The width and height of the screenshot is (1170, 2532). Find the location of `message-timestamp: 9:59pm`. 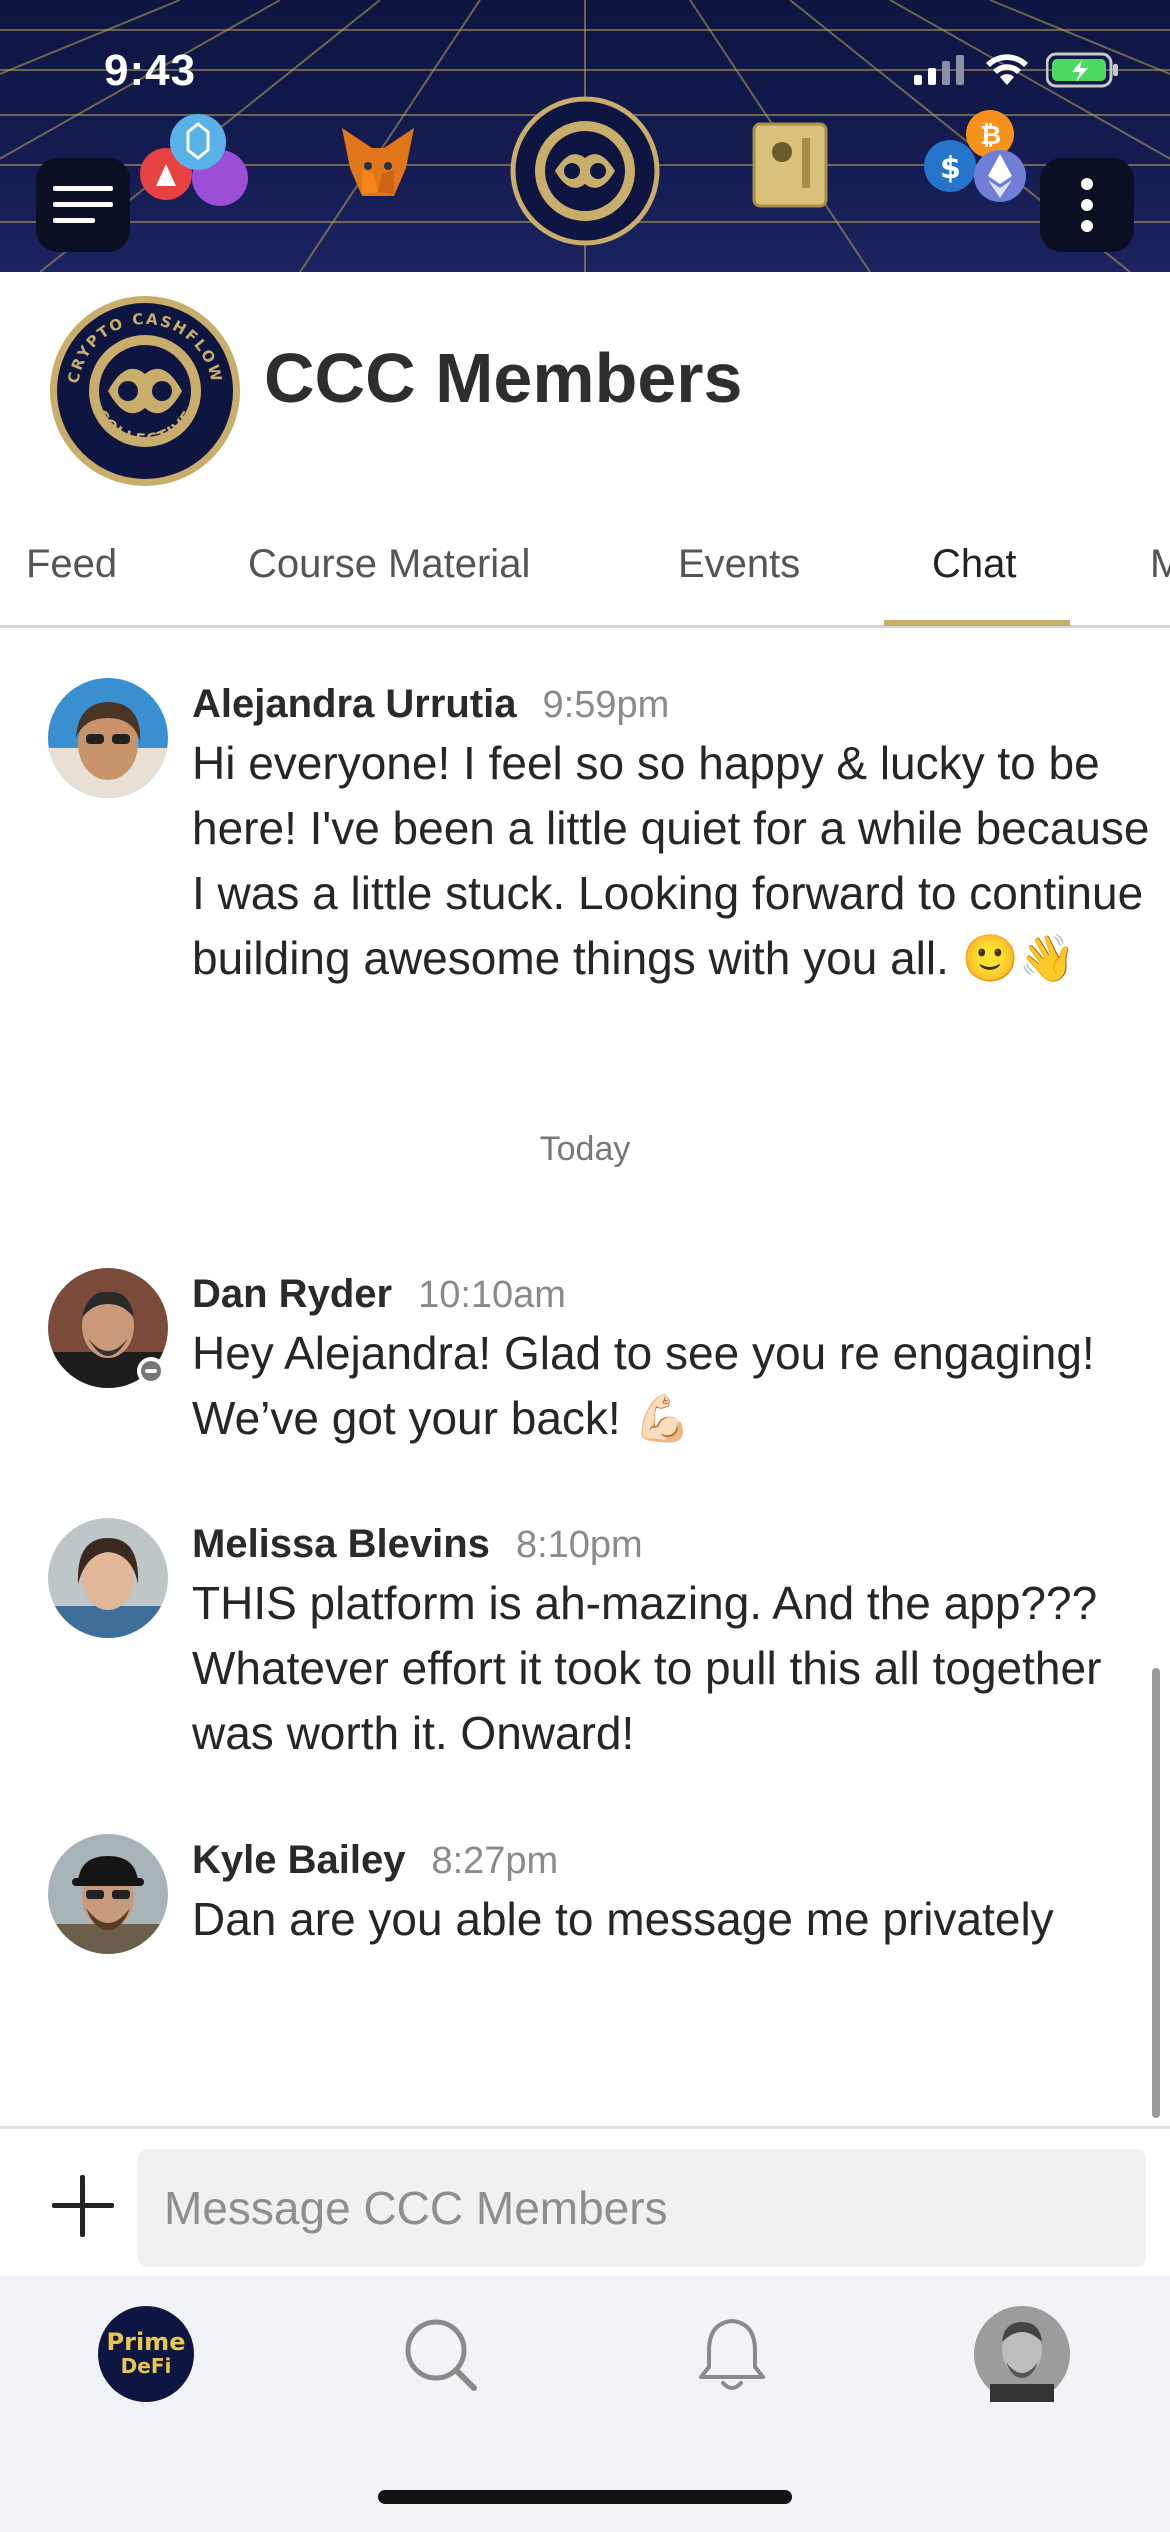

message-timestamp: 9:59pm is located at coordinates (606, 705).